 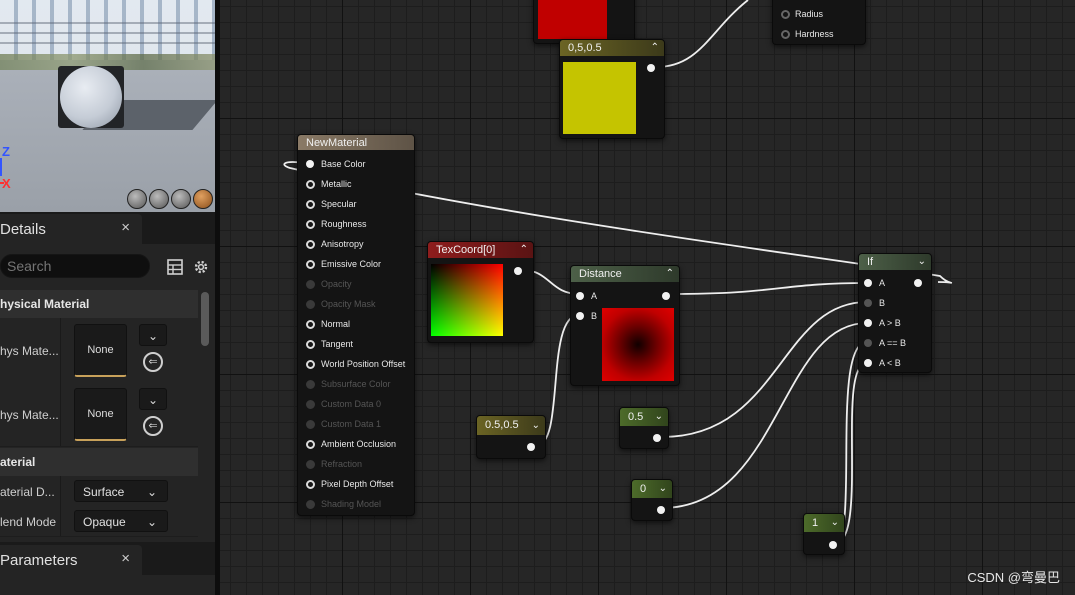 What do you see at coordinates (348, 384) in the screenshot?
I see `material-input-pin: Subsurface Color` at bounding box center [348, 384].